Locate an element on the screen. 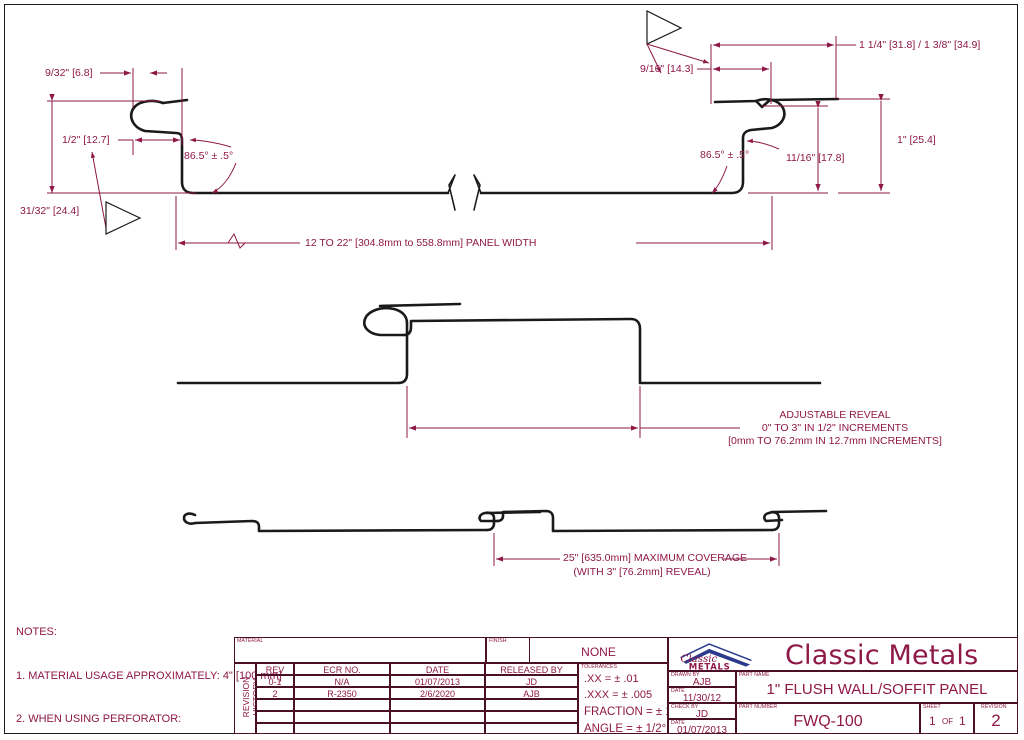 The image size is (1024, 740). finish-cell: FINISH is located at coordinates (508, 650).